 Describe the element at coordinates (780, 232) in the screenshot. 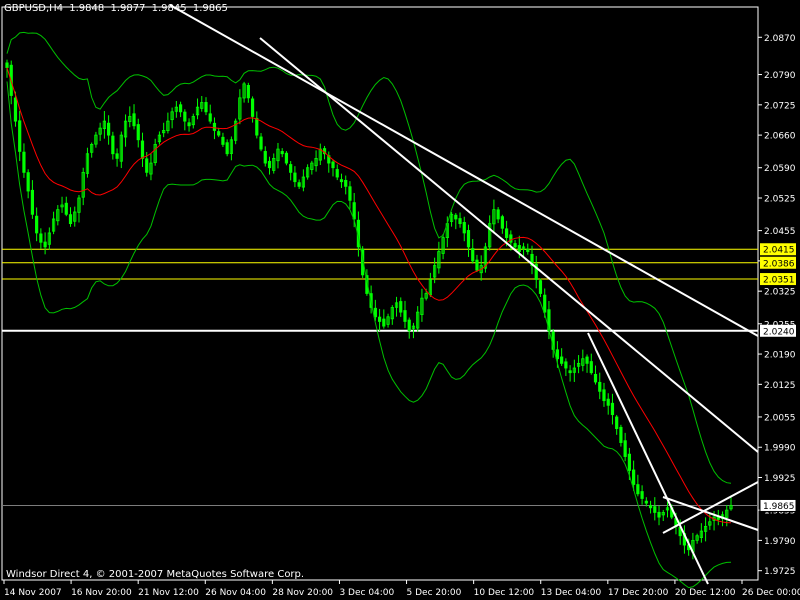

I see `y-tick-label: 2.0455` at that location.